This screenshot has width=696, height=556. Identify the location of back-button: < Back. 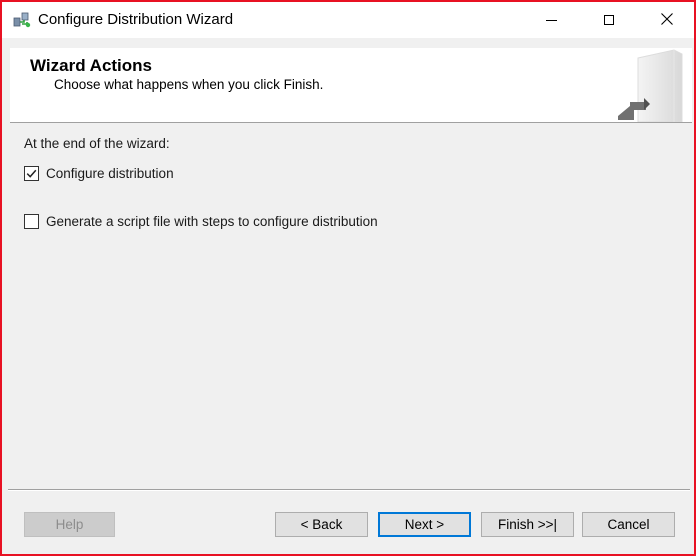
(321, 524).